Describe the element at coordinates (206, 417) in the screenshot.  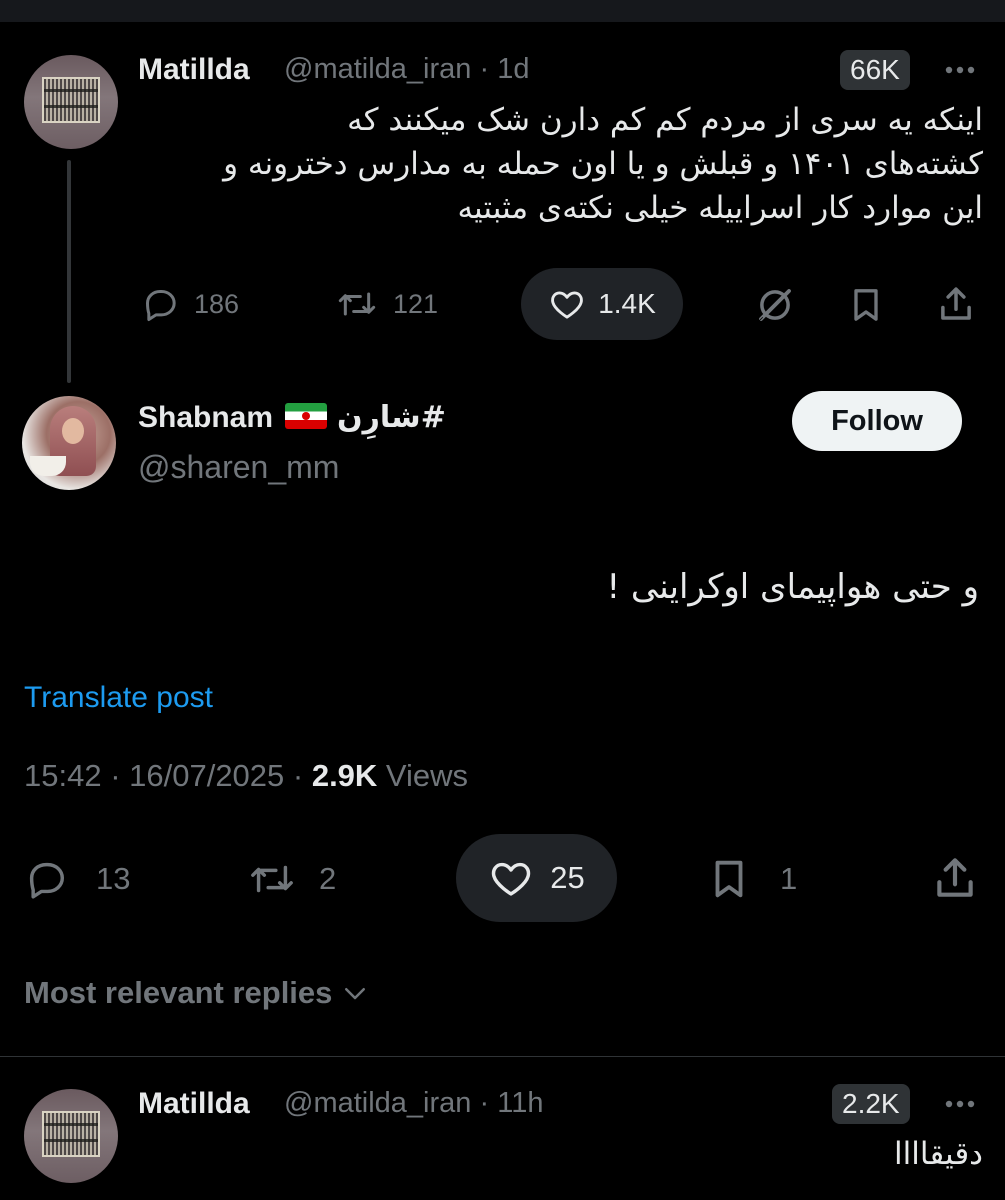
I see `author-display-name: Shabnam` at that location.